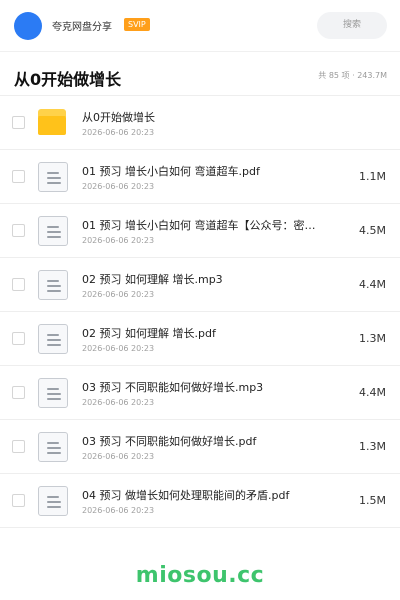 This screenshot has height=600, width=400. Describe the element at coordinates (53, 123) in the screenshot. I see `folder-icon` at that location.